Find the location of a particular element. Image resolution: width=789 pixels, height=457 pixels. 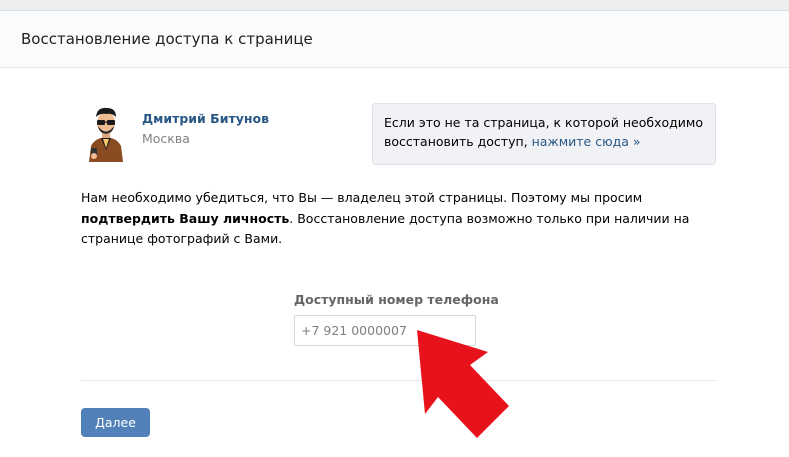

next-button: Далее is located at coordinates (115, 422).